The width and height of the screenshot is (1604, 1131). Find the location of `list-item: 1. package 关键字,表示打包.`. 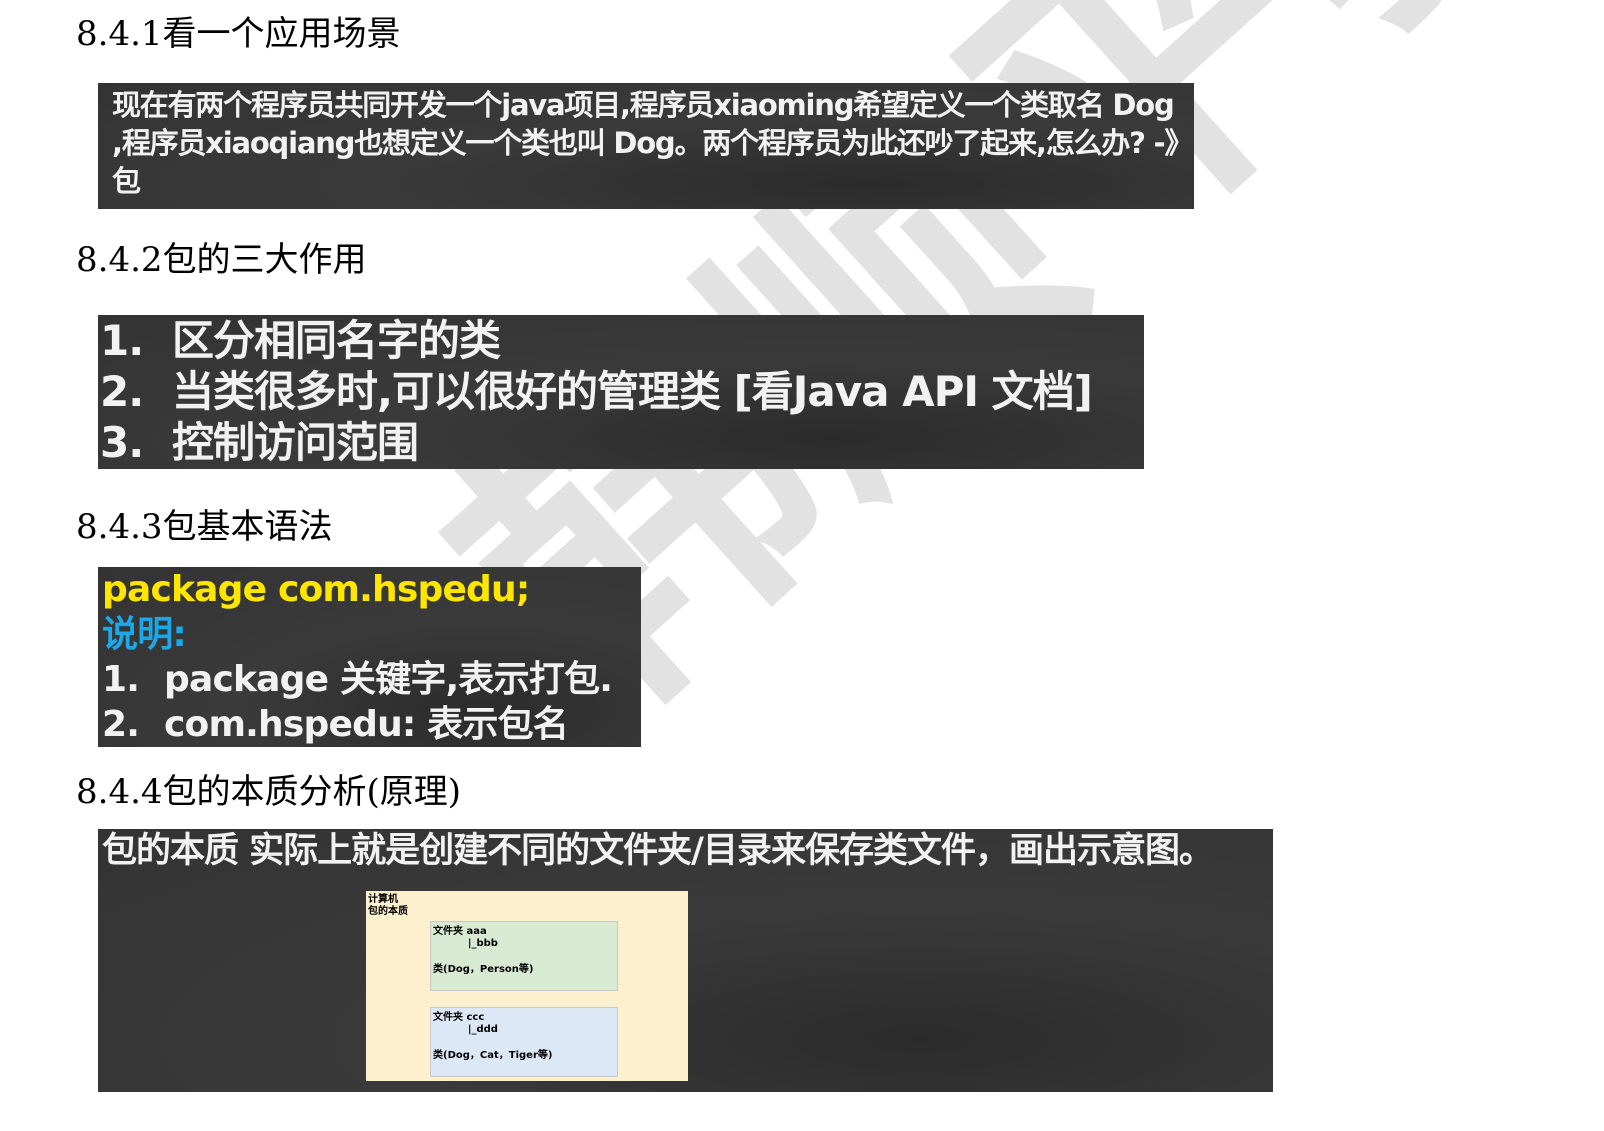

list-item: 1. package 关键字,表示打包. is located at coordinates (371, 679).